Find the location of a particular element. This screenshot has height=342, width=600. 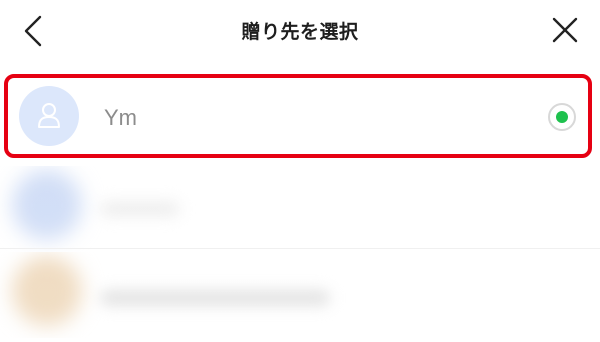

close-button is located at coordinates (565, 30).